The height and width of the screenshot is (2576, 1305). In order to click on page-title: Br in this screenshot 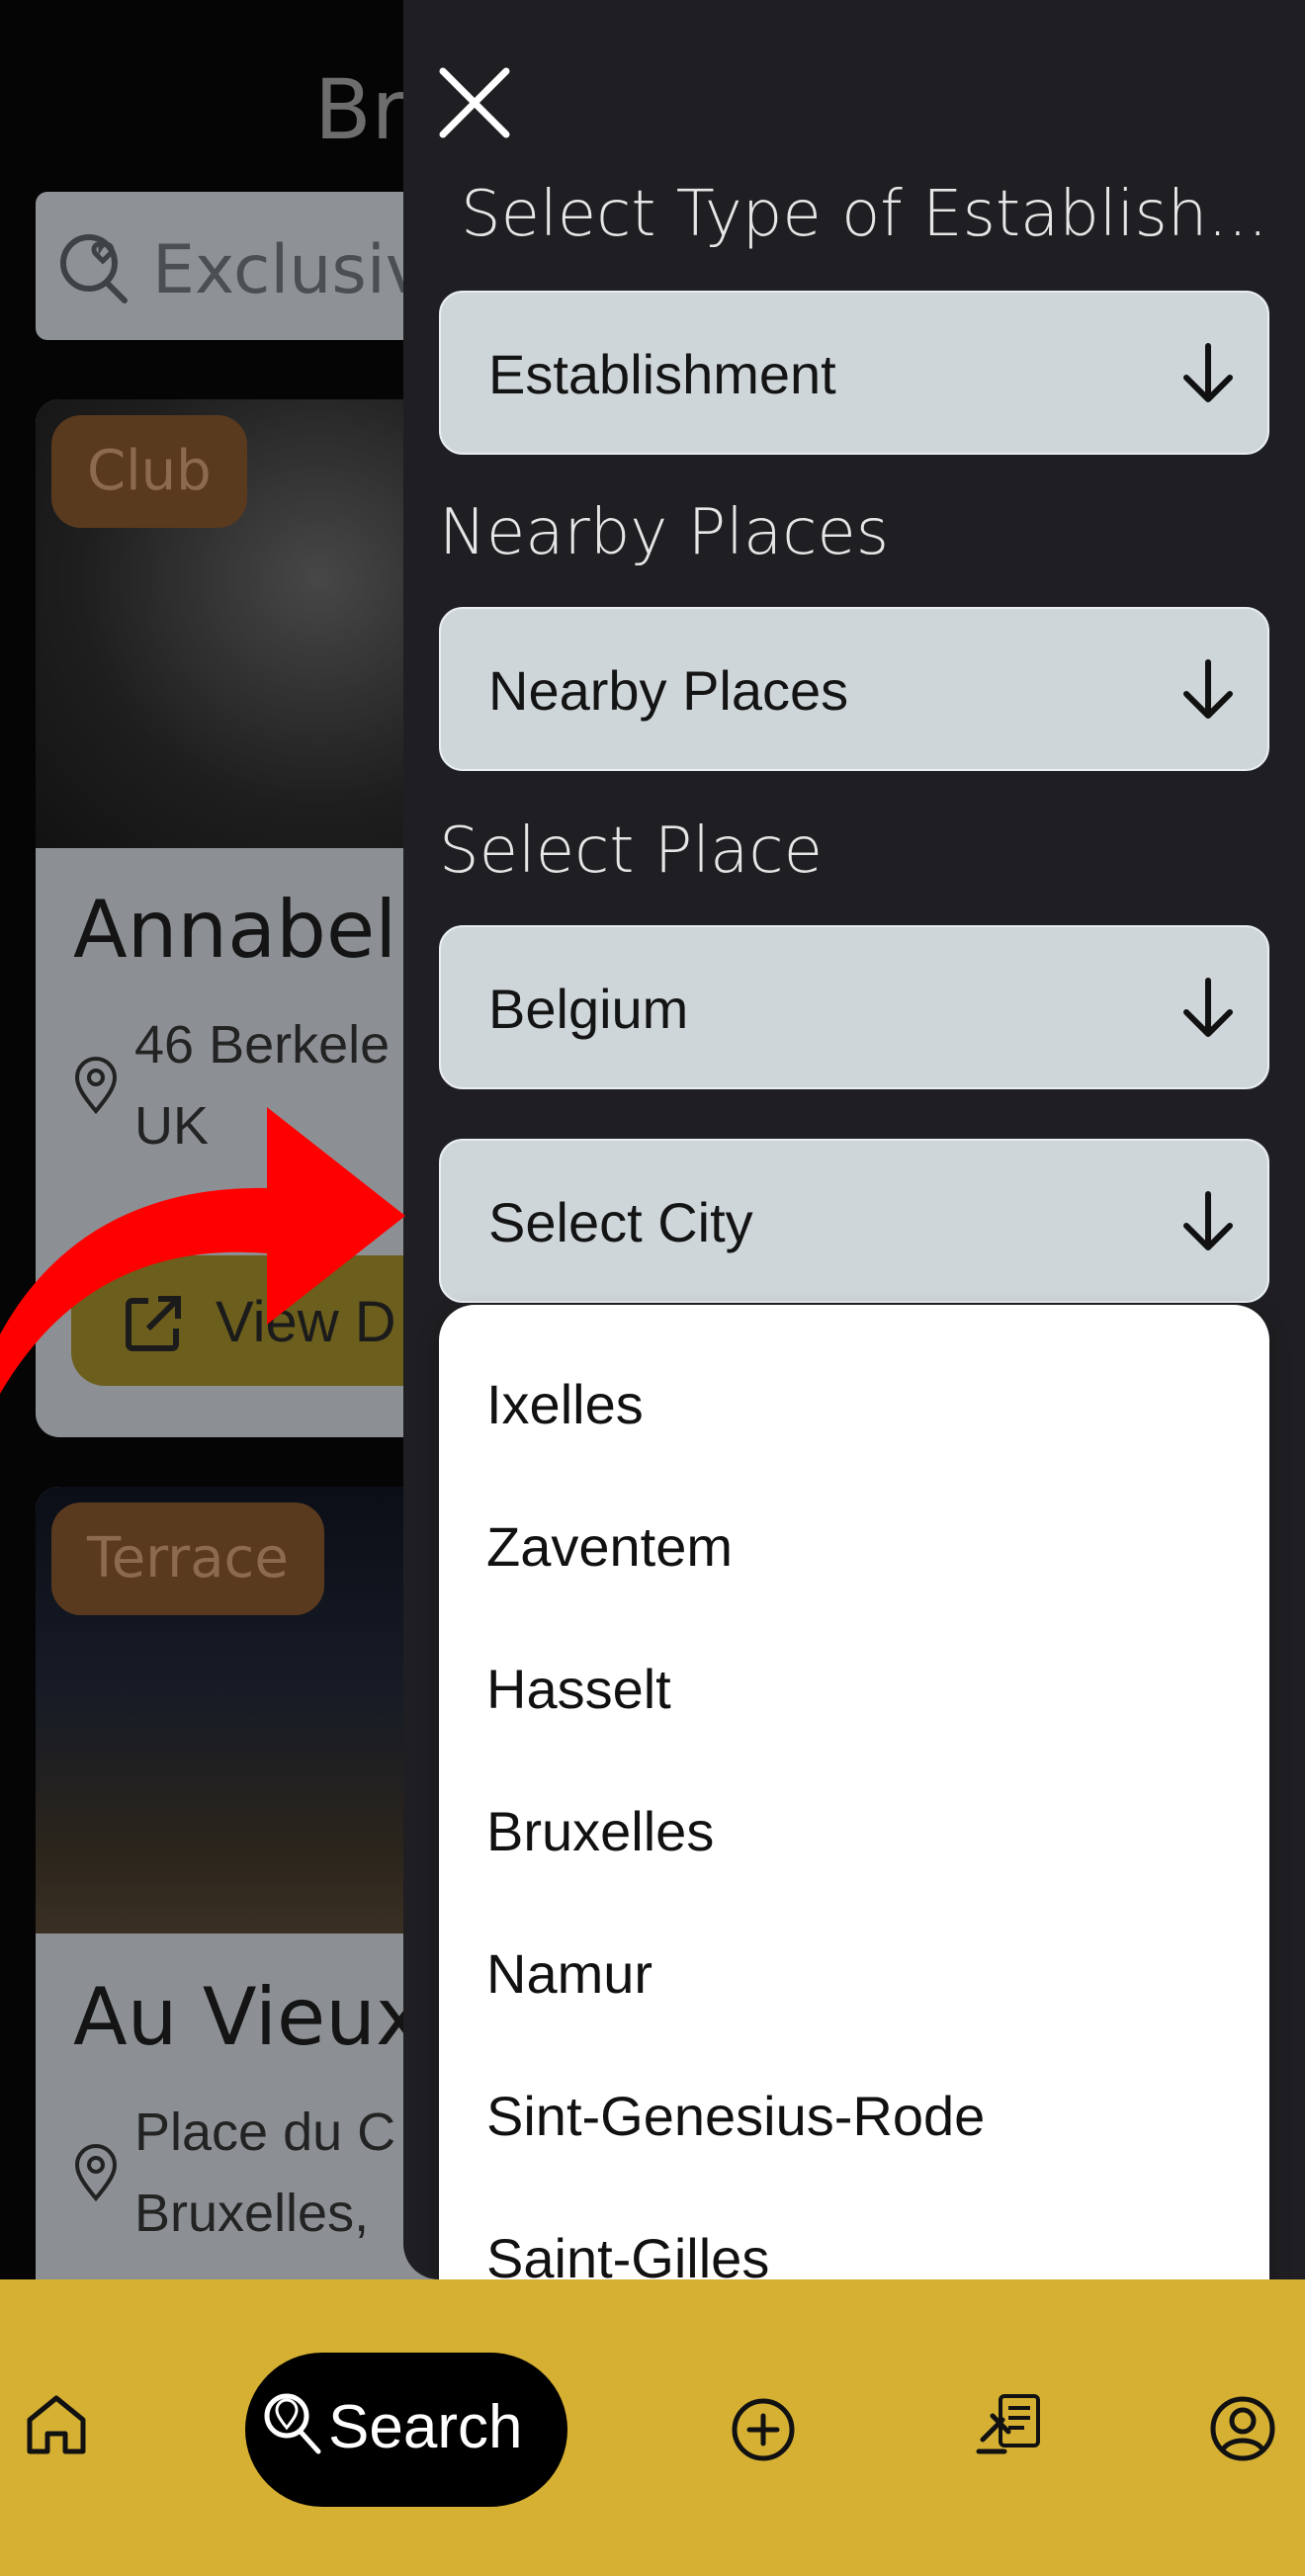, I will do `click(360, 109)`.